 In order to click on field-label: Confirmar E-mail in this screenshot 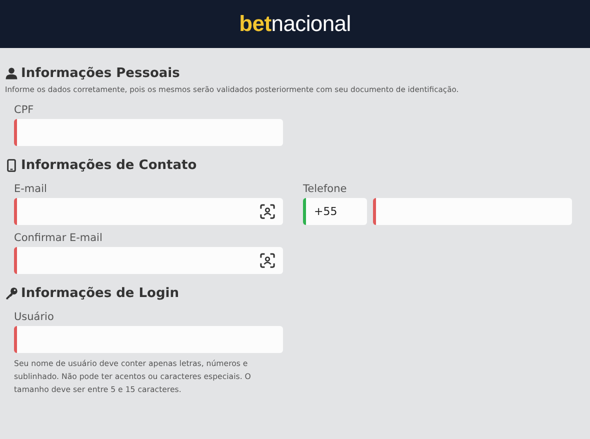, I will do `click(59, 238)`.